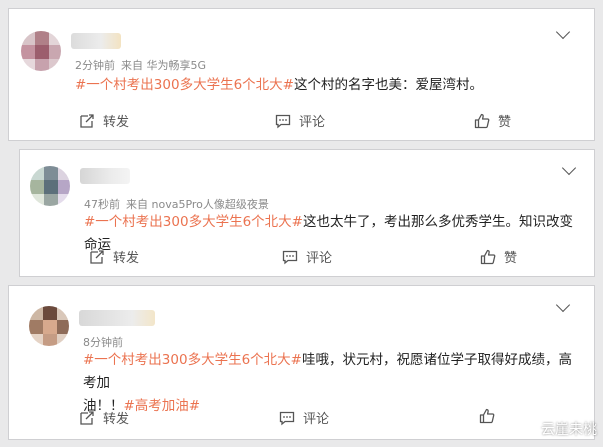 This screenshot has width=603, height=447. I want to click on watermark: 云崖未桃, so click(560, 429).